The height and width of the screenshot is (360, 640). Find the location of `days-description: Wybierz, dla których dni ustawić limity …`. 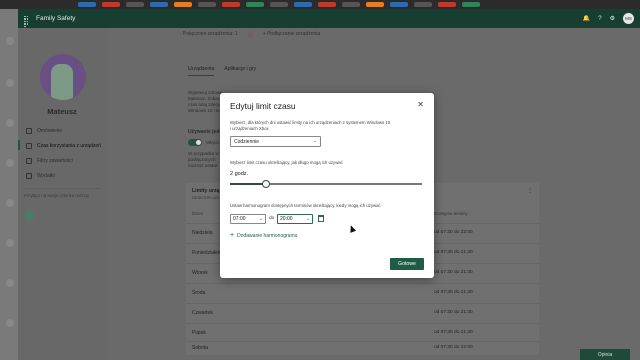

days-description: Wybierz, dla których dni ustawić limity … is located at coordinates (310, 125).